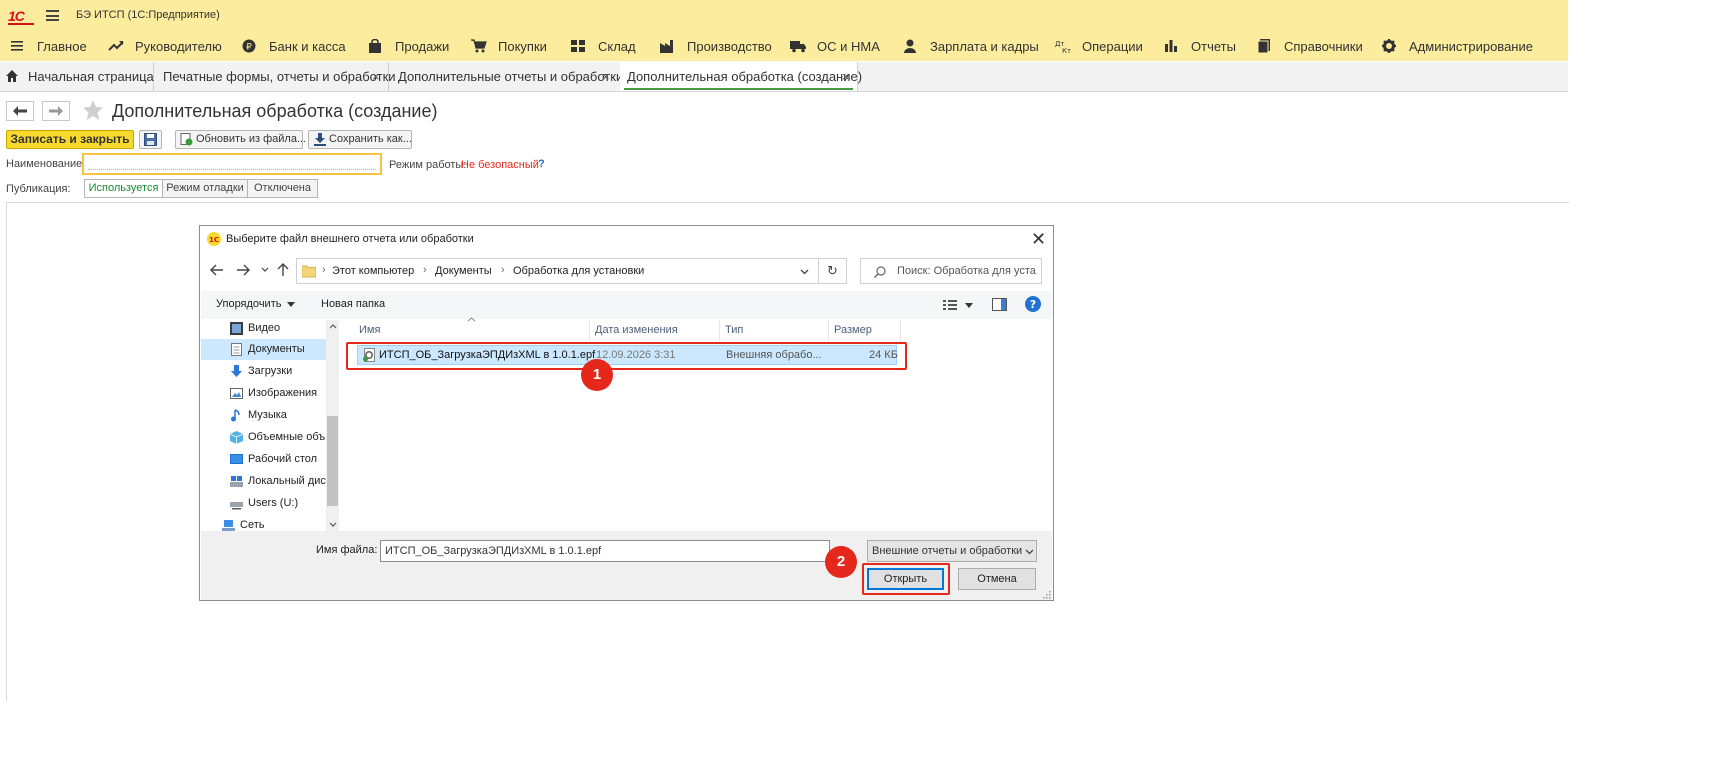 This screenshot has height=774, width=1735. I want to click on main-menu-icon, so click(52, 15).